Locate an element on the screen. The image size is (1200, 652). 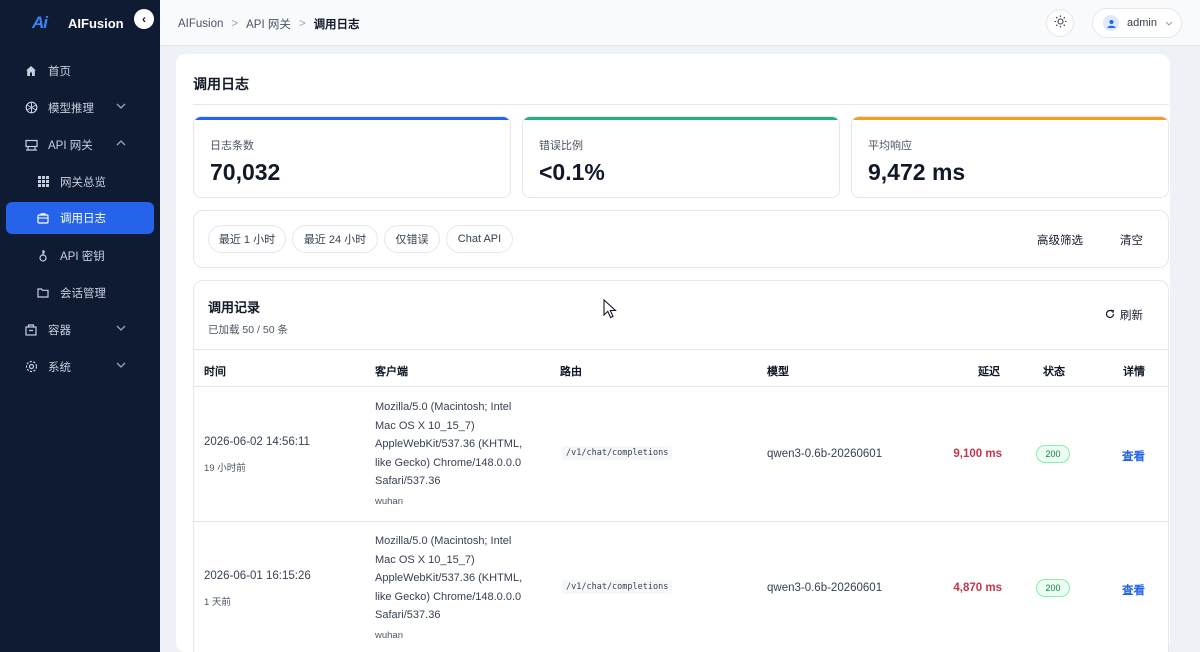
collapse-sidebar-button: ‹ is located at coordinates (144, 19).